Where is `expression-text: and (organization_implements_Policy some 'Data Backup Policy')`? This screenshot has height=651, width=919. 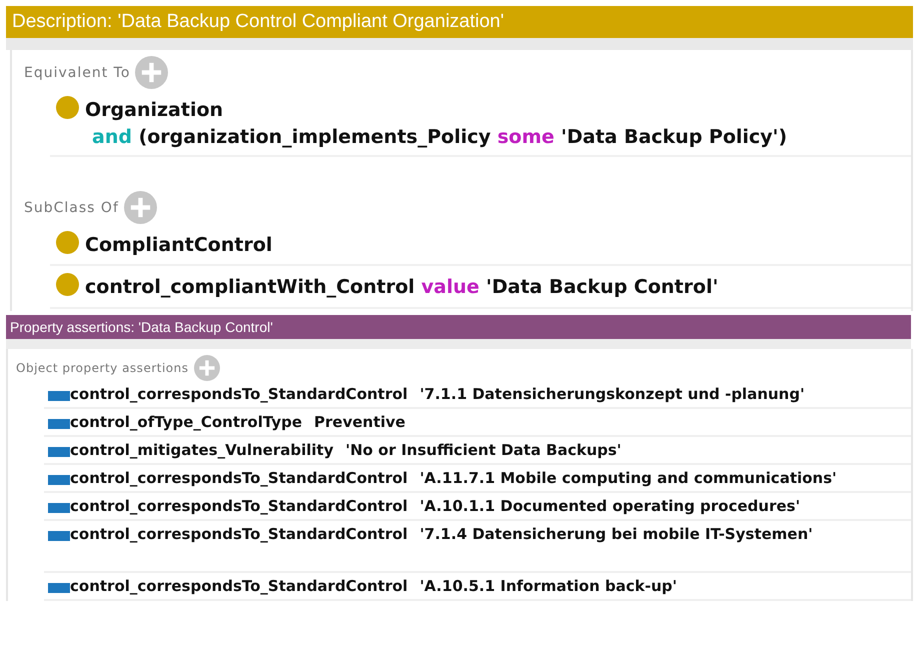
expression-text: and (organization_implements_Policy some 'Data Backup Policy') is located at coordinates (440, 138).